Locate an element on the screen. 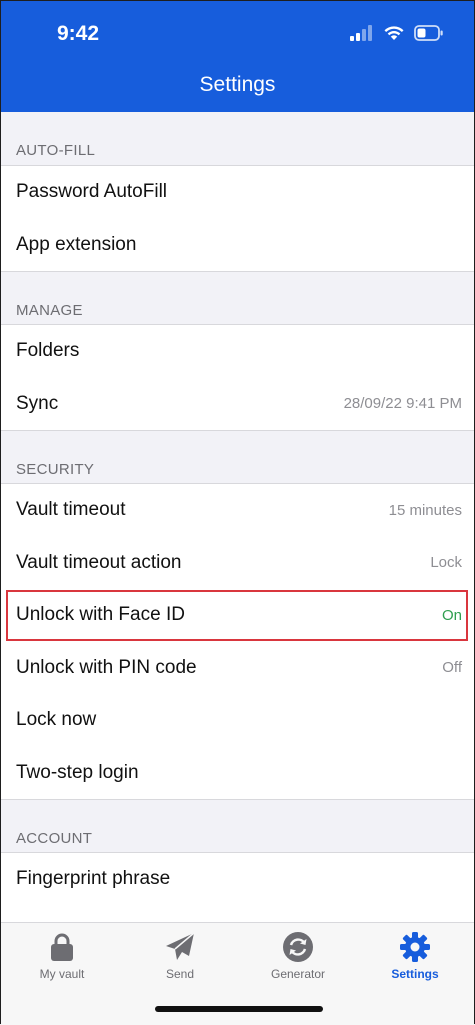  tab-generator: Generator is located at coordinates (298, 958).